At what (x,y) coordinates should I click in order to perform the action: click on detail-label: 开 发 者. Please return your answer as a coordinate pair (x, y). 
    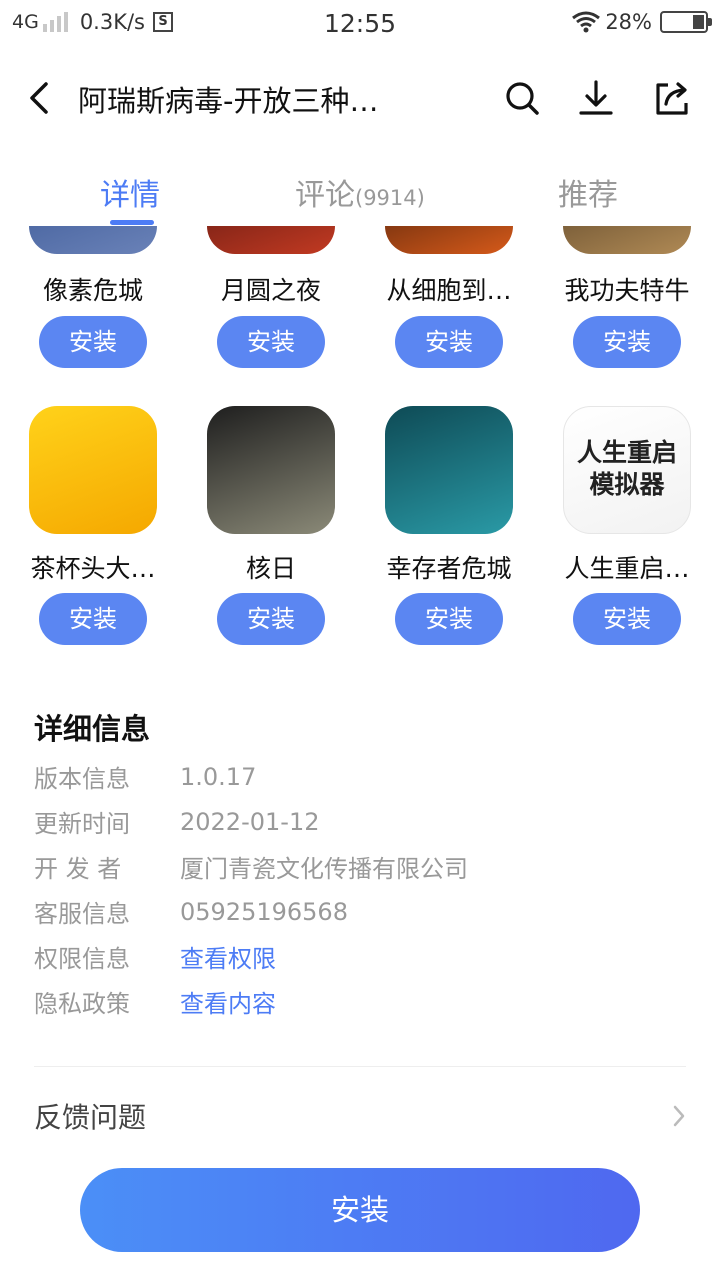
    Looking at the image, I should click on (78, 869).